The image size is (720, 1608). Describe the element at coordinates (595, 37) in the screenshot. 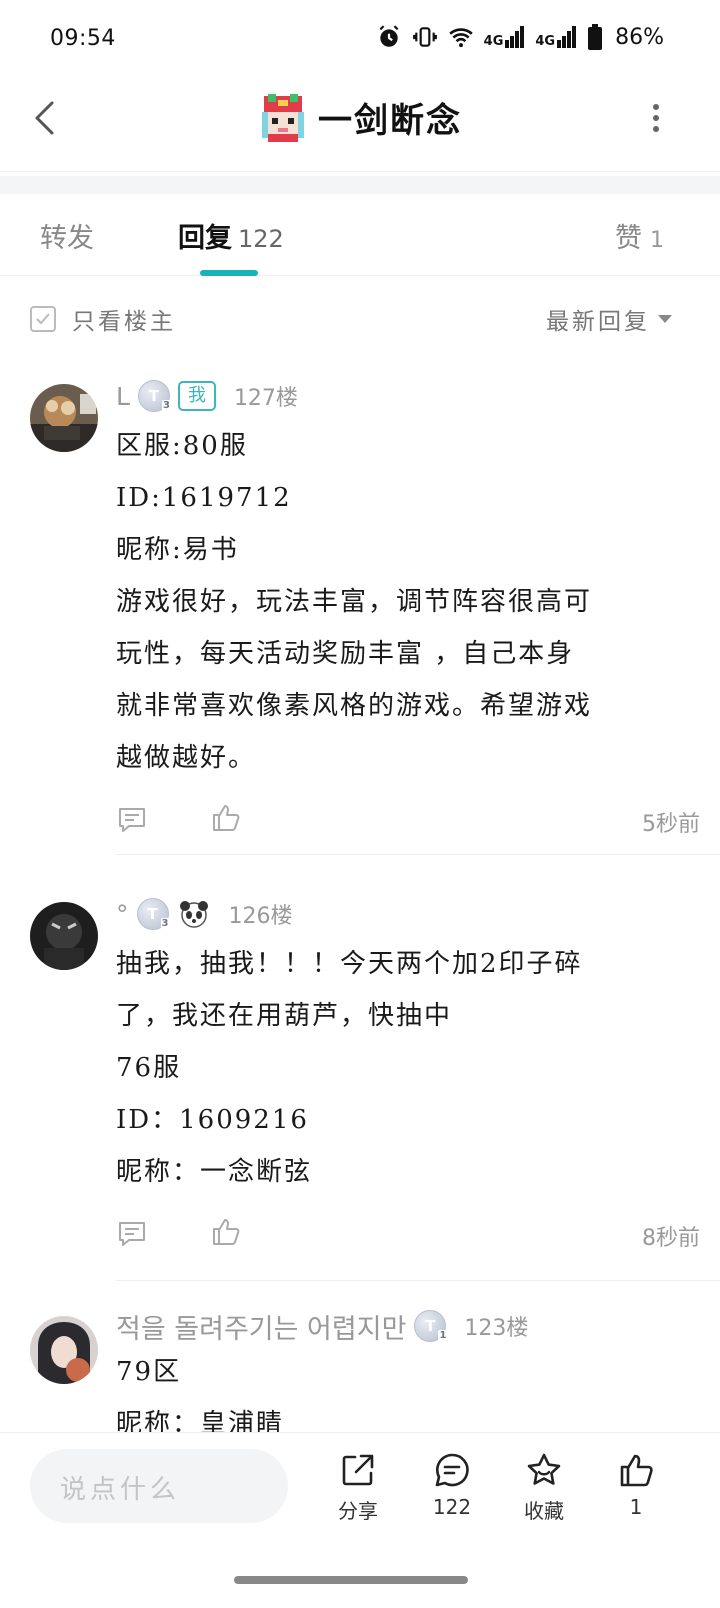

I see `battery-icon` at that location.